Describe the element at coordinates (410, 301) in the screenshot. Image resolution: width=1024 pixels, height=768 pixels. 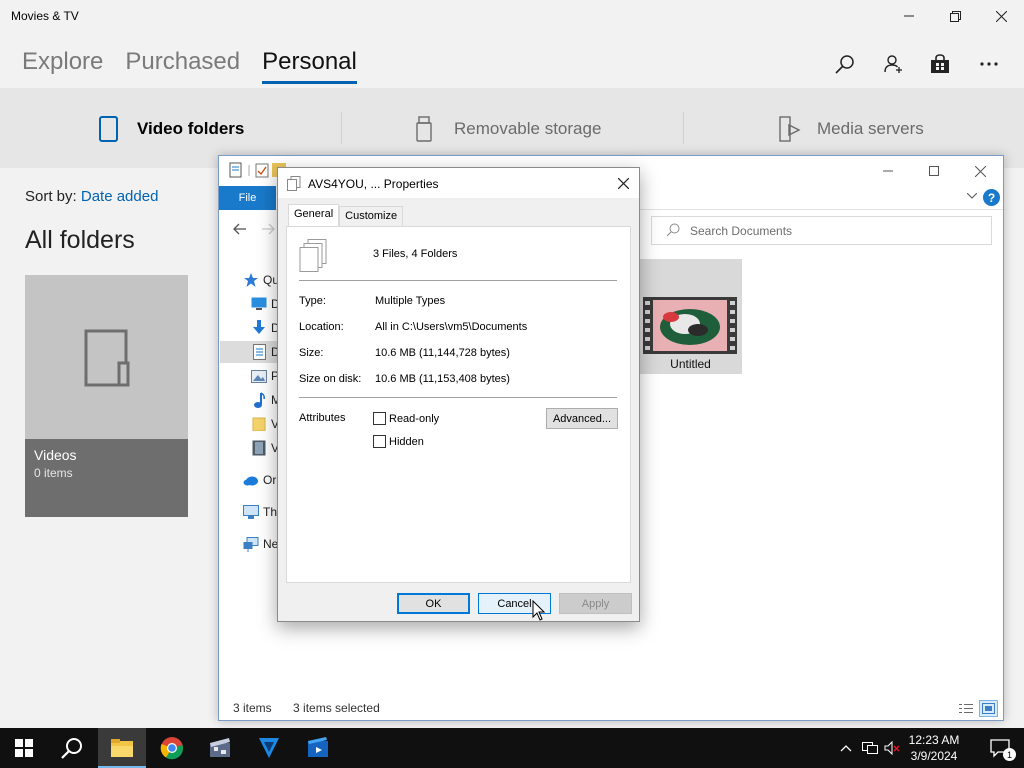
I see `type-value: Multiple Types` at that location.